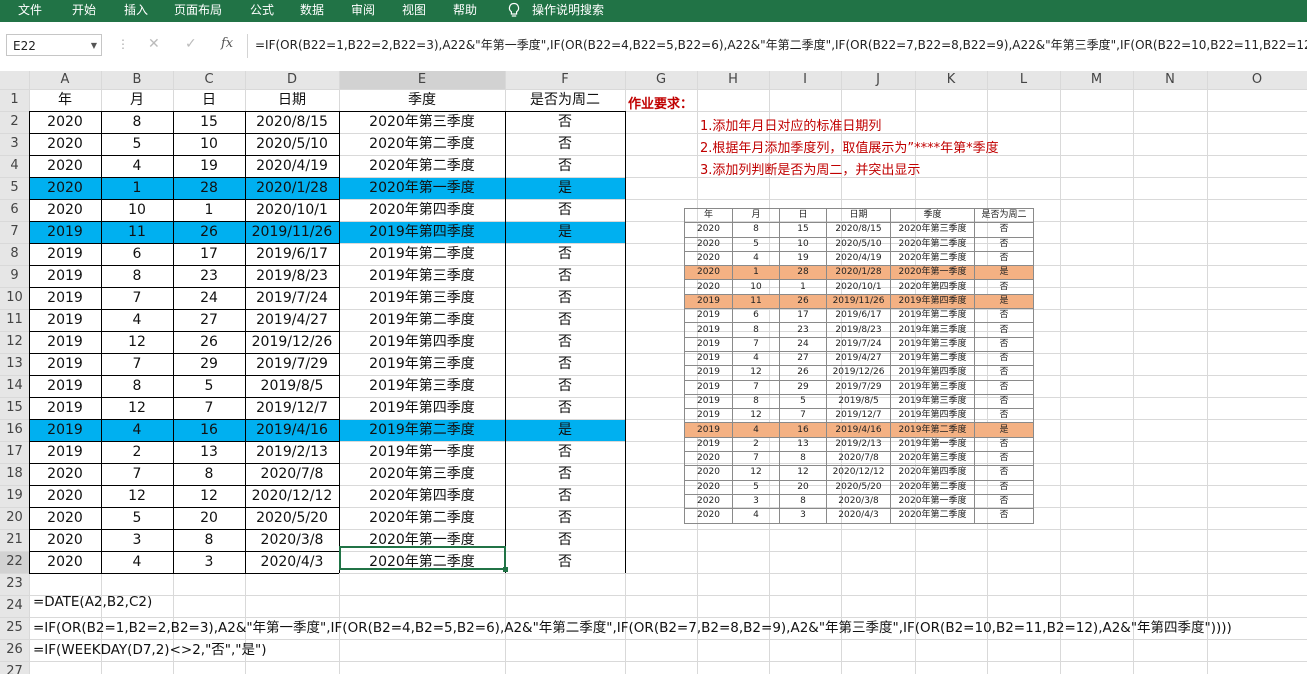  What do you see at coordinates (209, 188) in the screenshot?
I see `table-cell: 28` at bounding box center [209, 188].